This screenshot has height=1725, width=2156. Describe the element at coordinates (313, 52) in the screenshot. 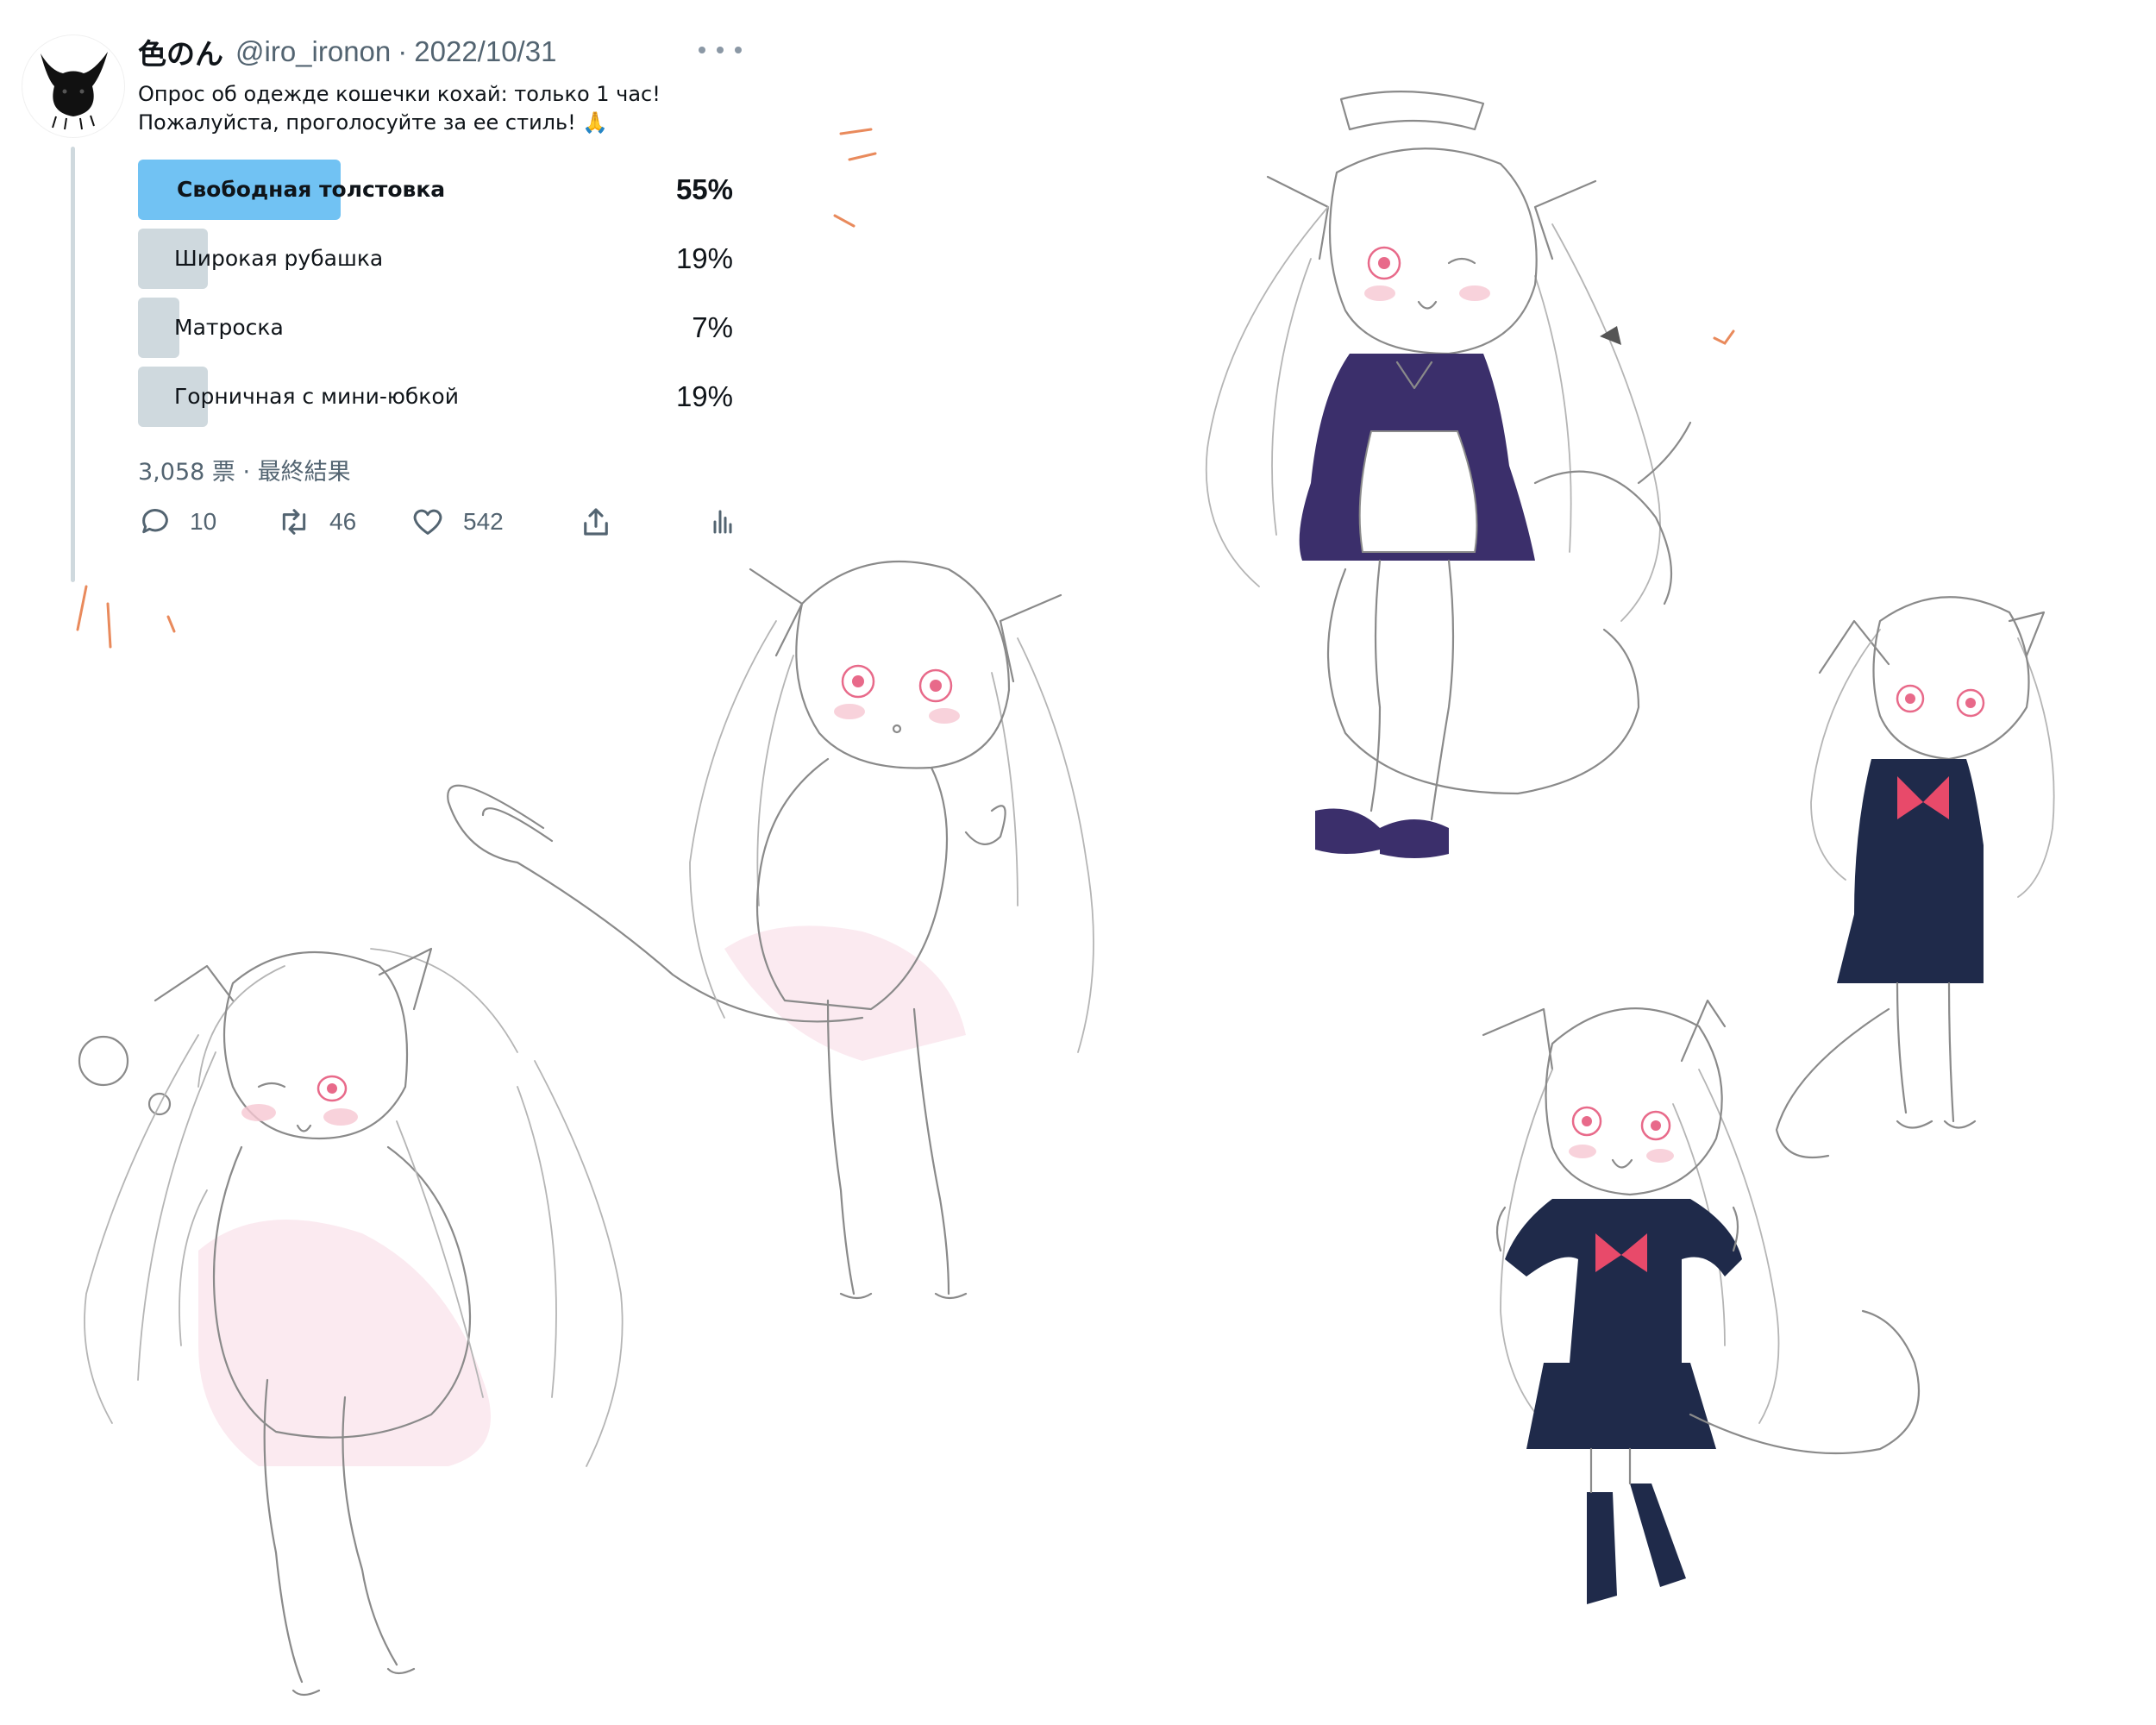

I see `author-handle: @iro_ironon` at that location.